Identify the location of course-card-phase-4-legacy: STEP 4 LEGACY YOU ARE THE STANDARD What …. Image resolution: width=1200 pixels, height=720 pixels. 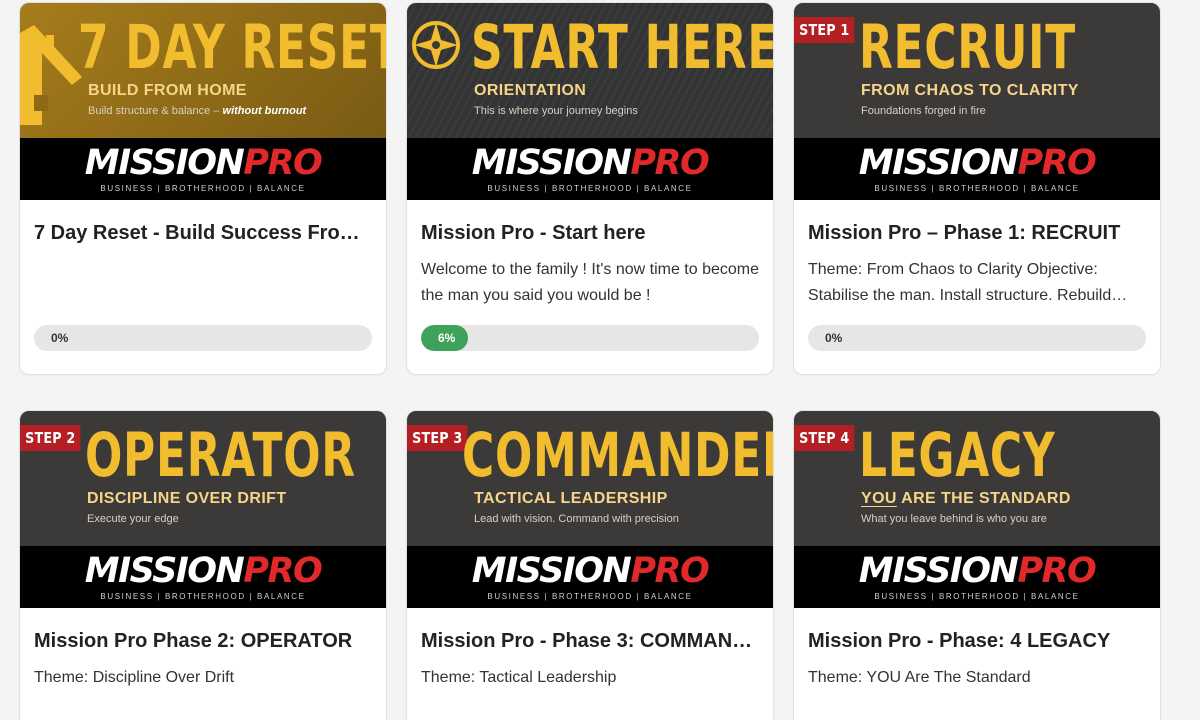
(977, 565).